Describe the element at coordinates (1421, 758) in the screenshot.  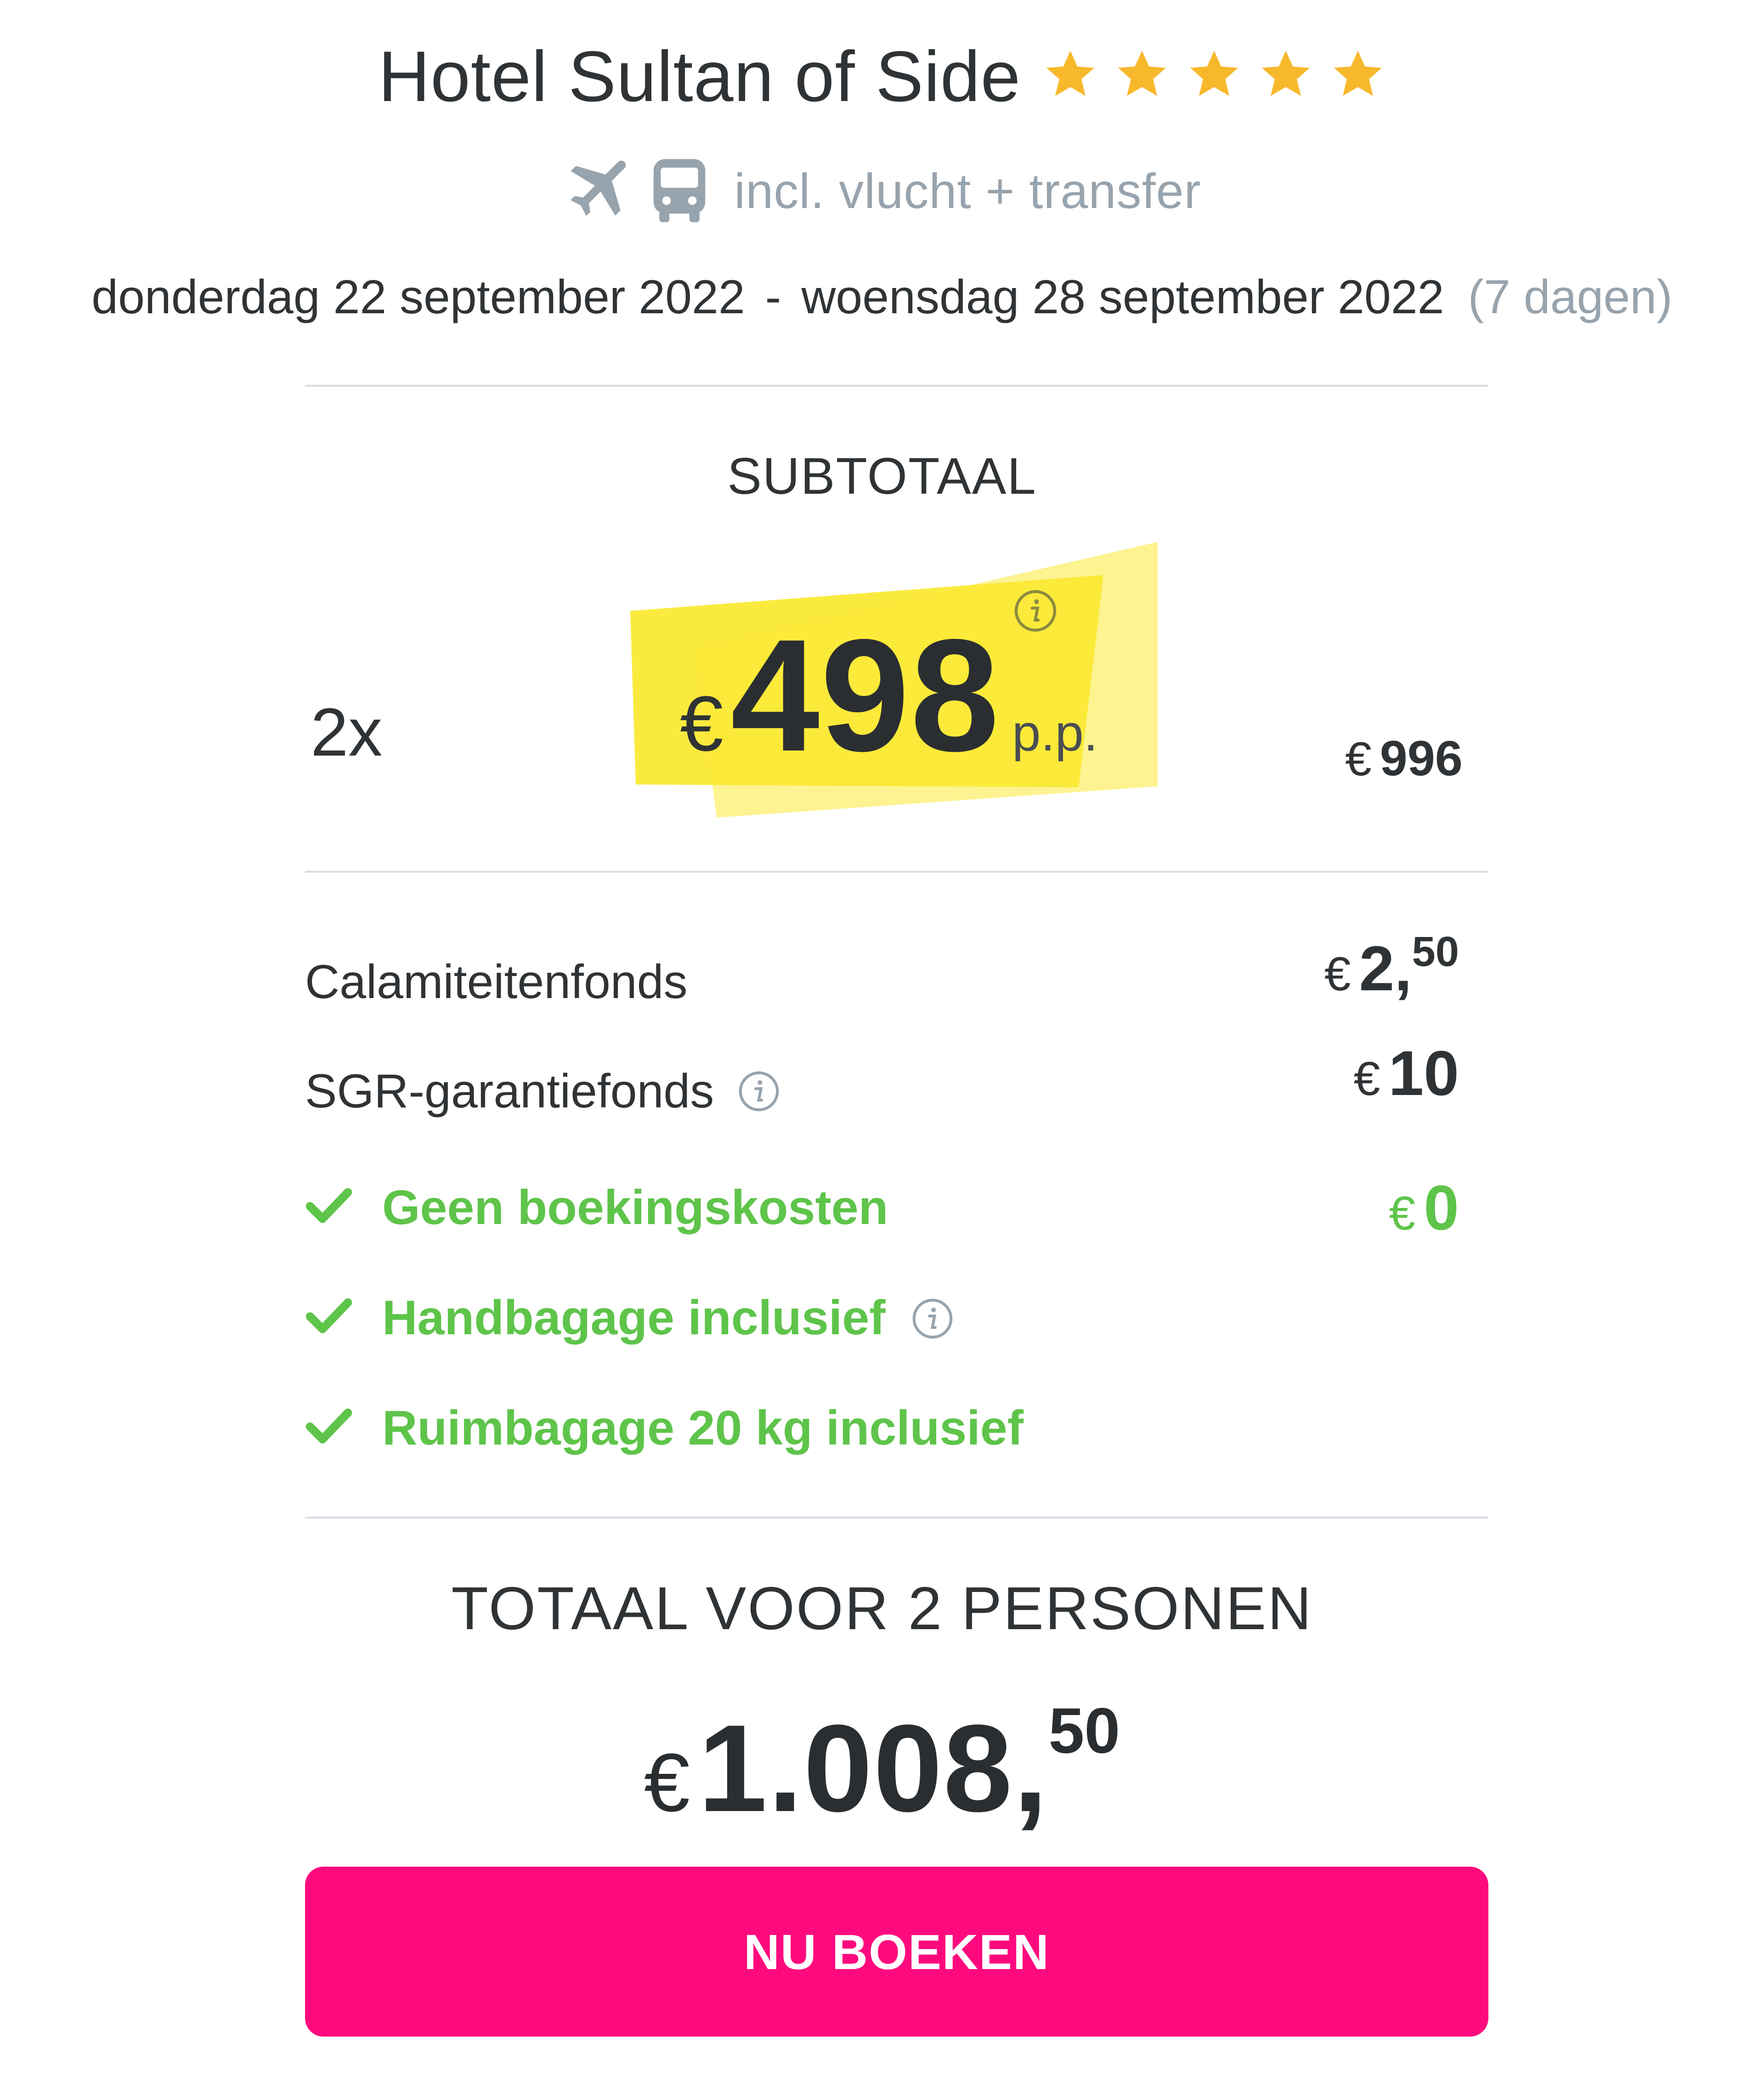
I see `subtotal-total-value: 996` at that location.